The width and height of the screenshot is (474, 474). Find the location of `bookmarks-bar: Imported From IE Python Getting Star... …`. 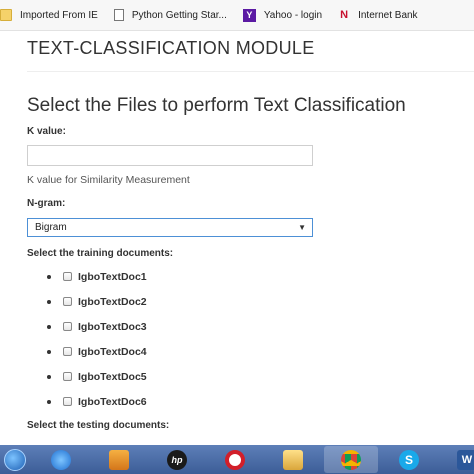

bookmarks-bar: Imported From IE Python Getting Star... … is located at coordinates (237, 15).